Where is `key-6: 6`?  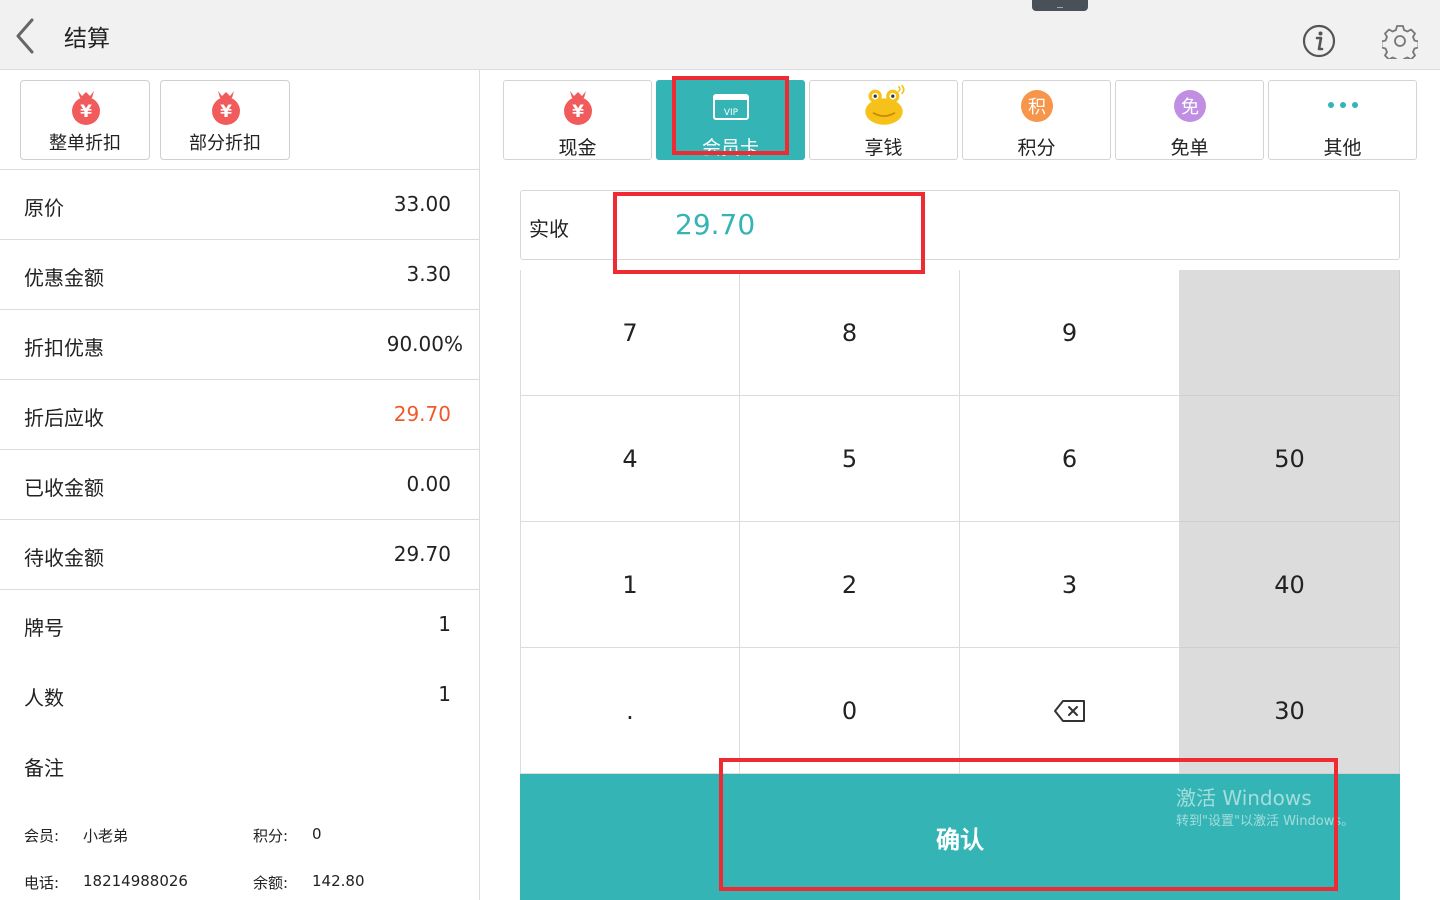 key-6: 6 is located at coordinates (1070, 459).